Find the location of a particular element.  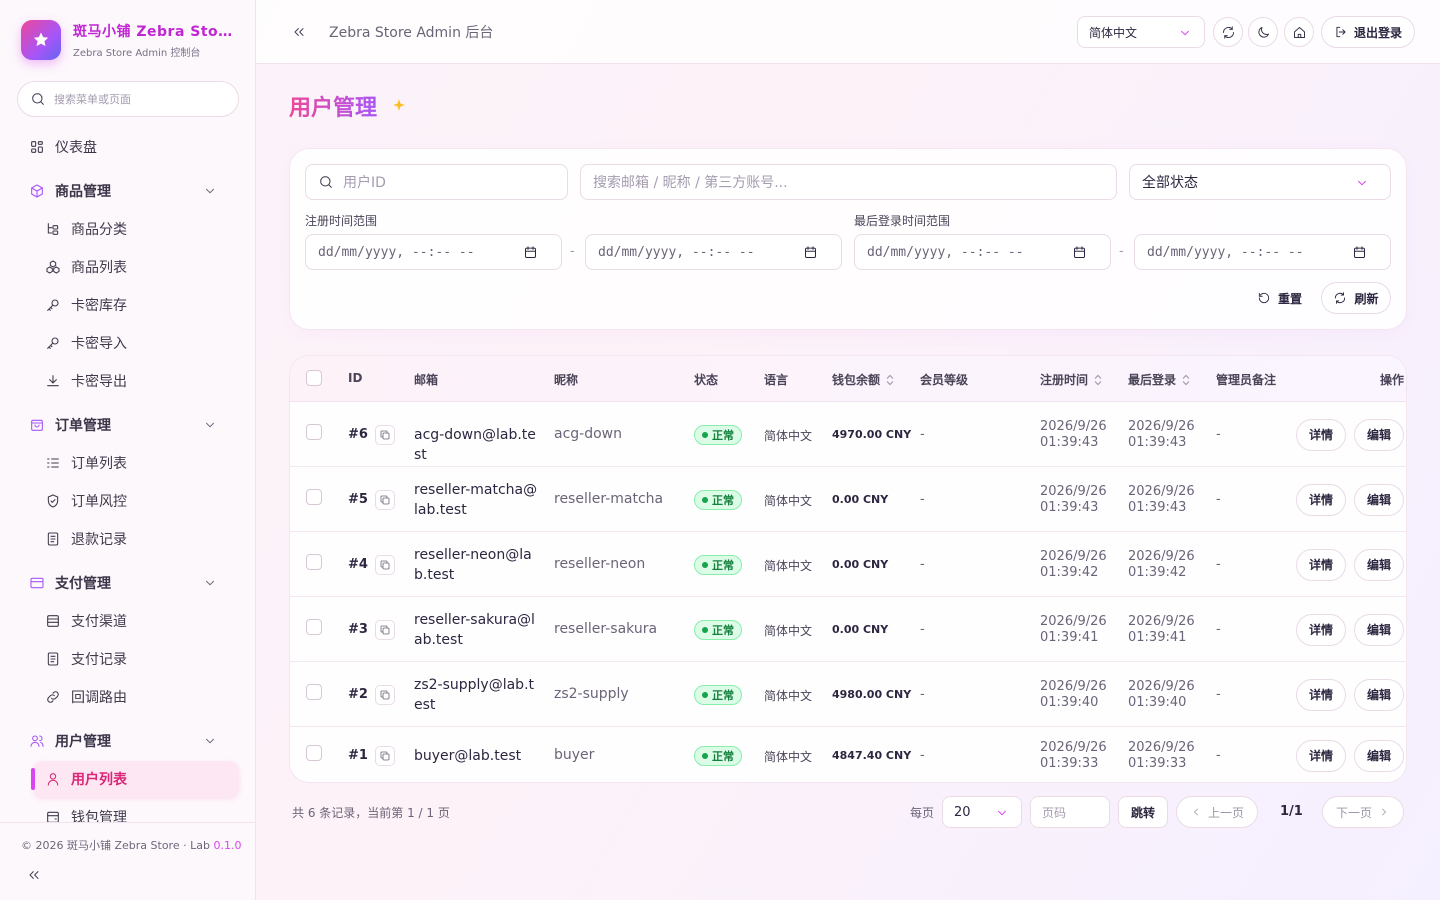

balance-cell: 4980.00 CNY is located at coordinates (872, 694).